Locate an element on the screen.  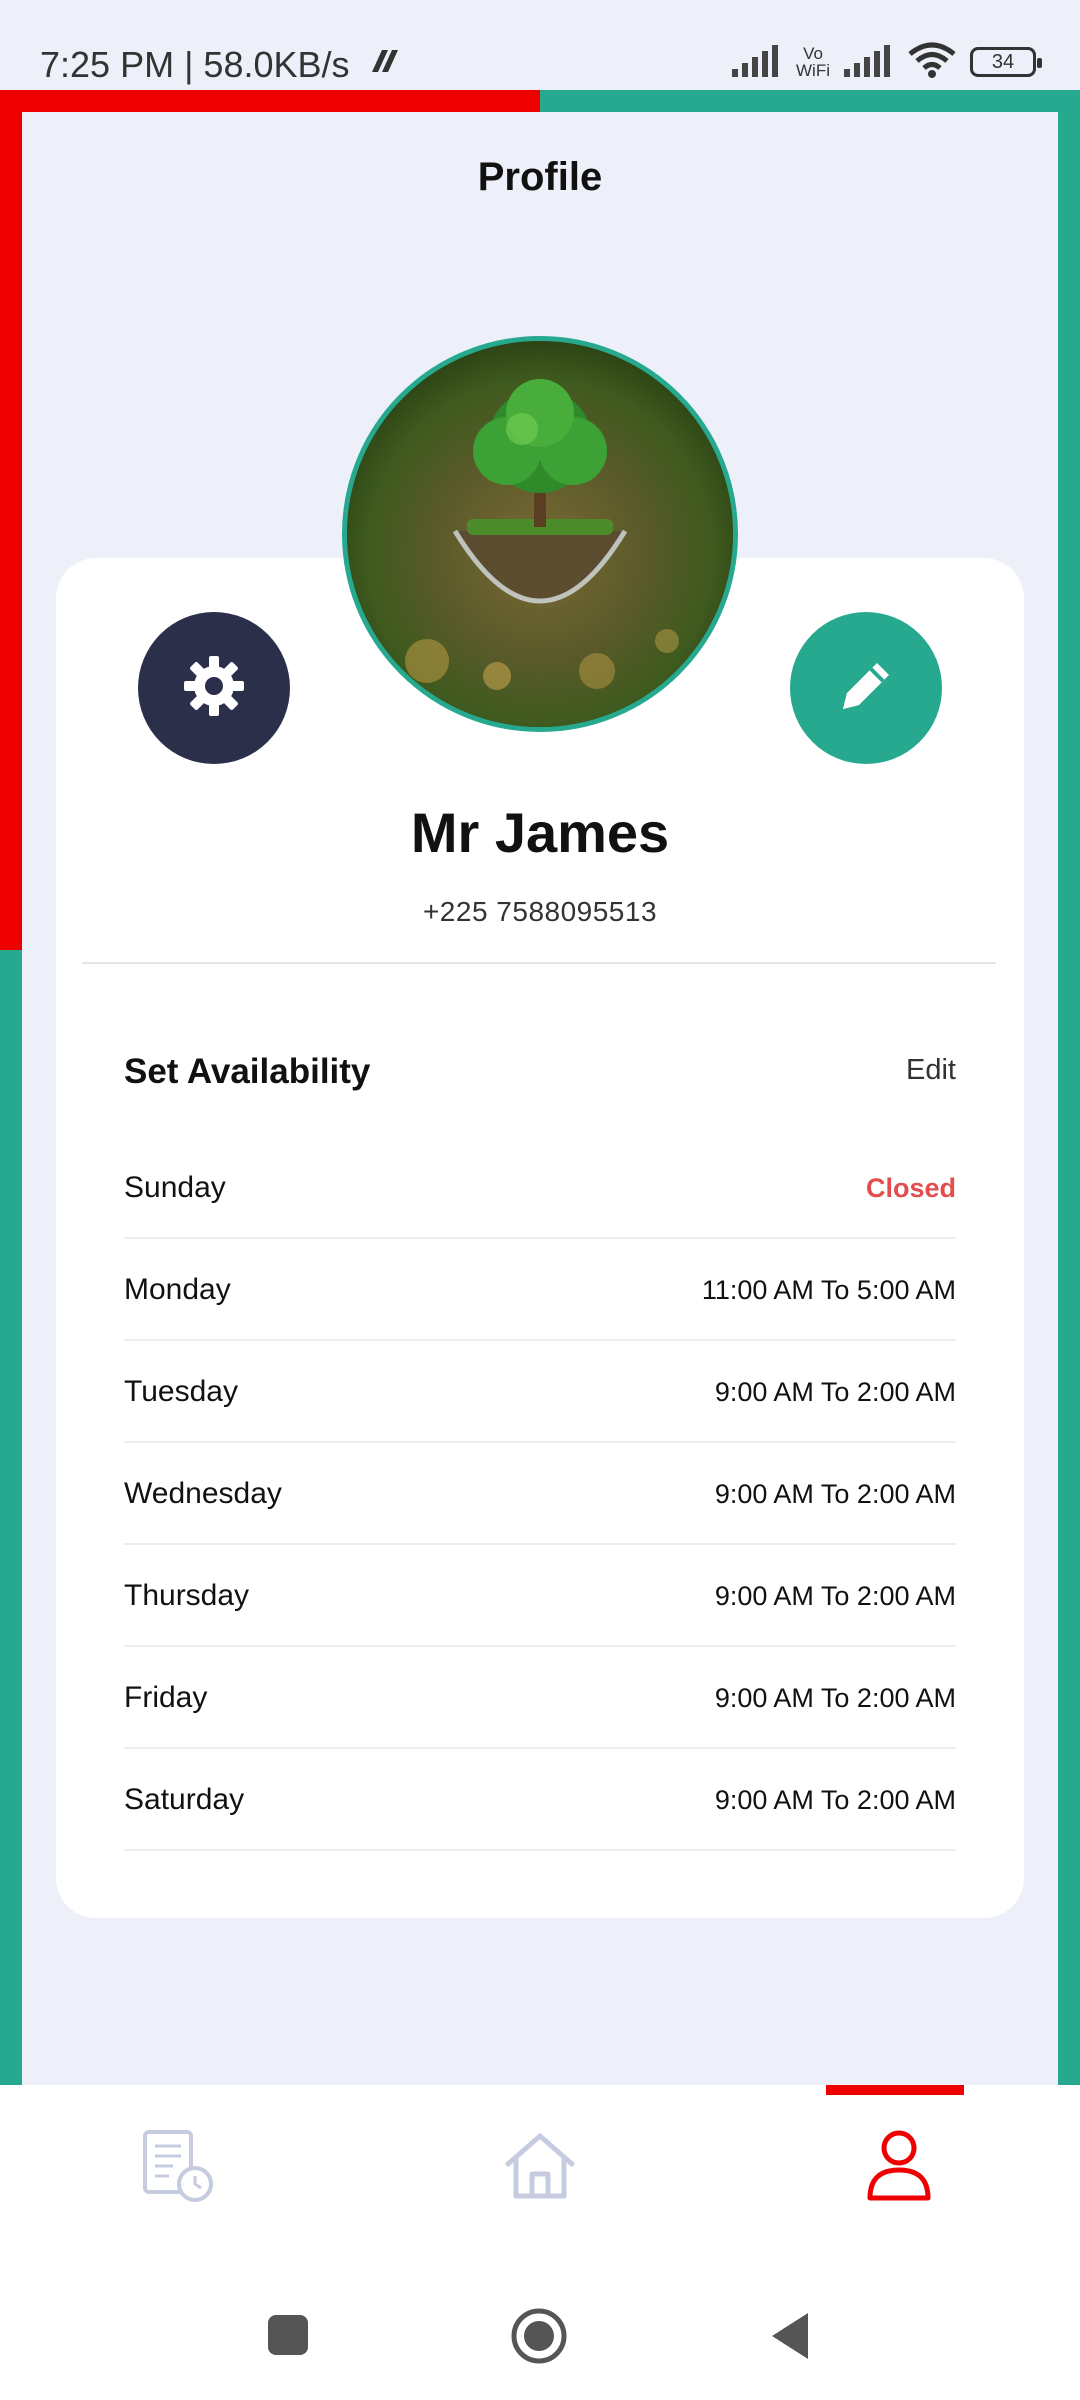
availability-row-thursday: Thursday 9:00 AM To 2:00 AM is located at coordinates (540, 1596).